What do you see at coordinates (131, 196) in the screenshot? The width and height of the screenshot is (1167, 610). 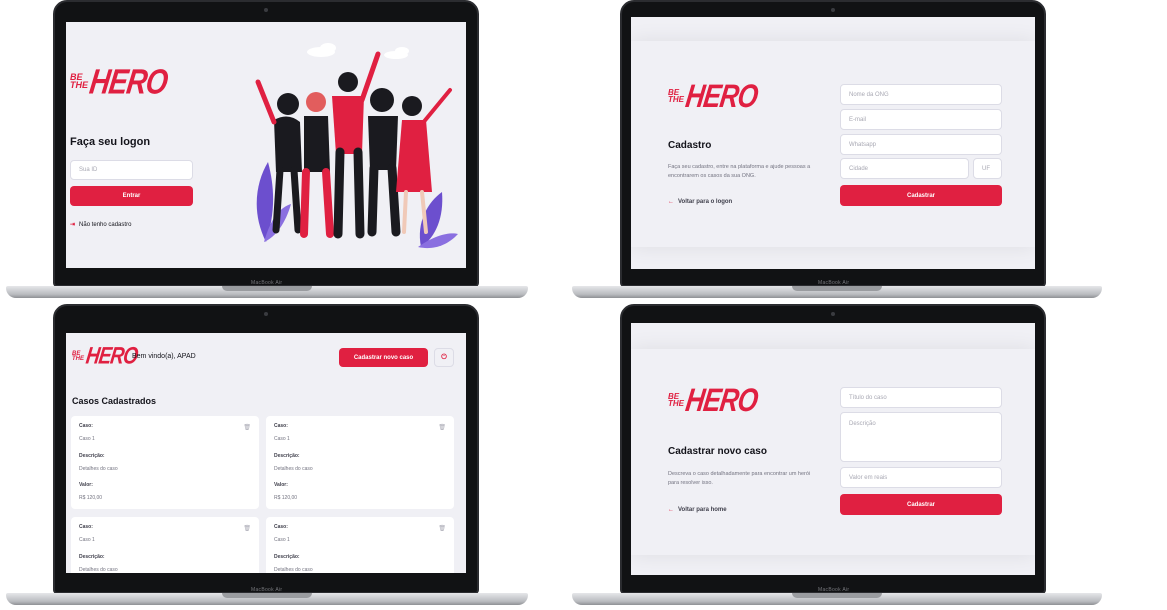 I see `login-button: Entrar` at bounding box center [131, 196].